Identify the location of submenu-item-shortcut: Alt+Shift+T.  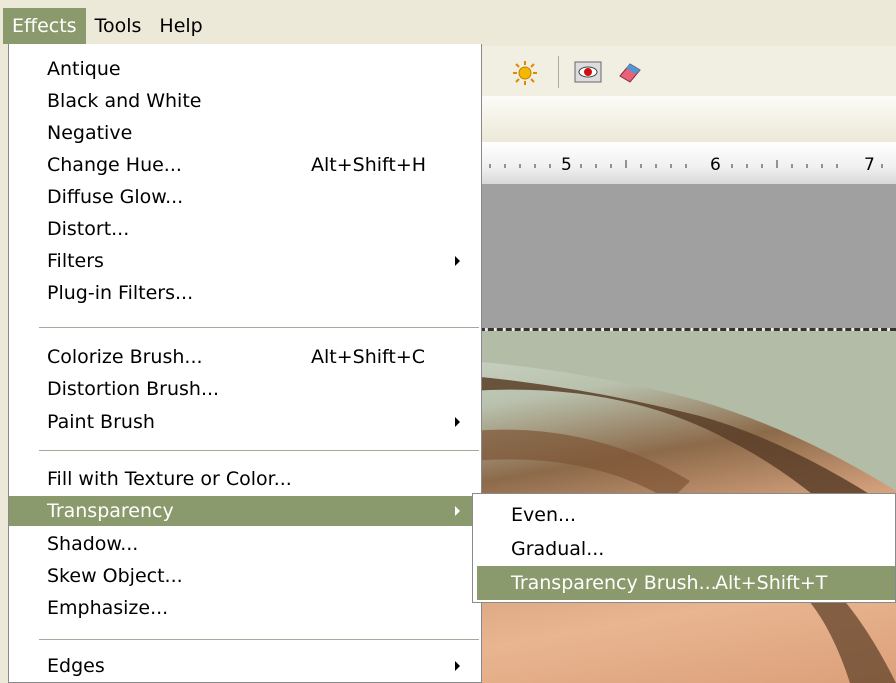
(771, 583).